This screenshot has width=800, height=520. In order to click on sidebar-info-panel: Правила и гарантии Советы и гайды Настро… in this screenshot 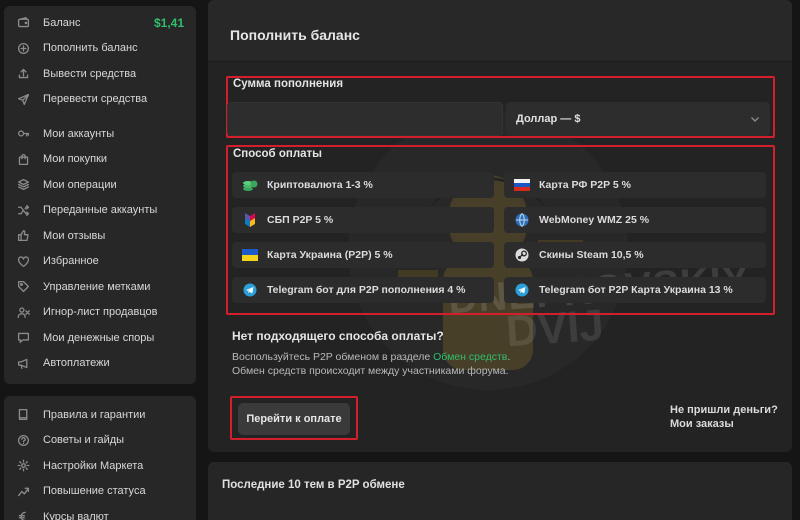, I will do `click(100, 458)`.